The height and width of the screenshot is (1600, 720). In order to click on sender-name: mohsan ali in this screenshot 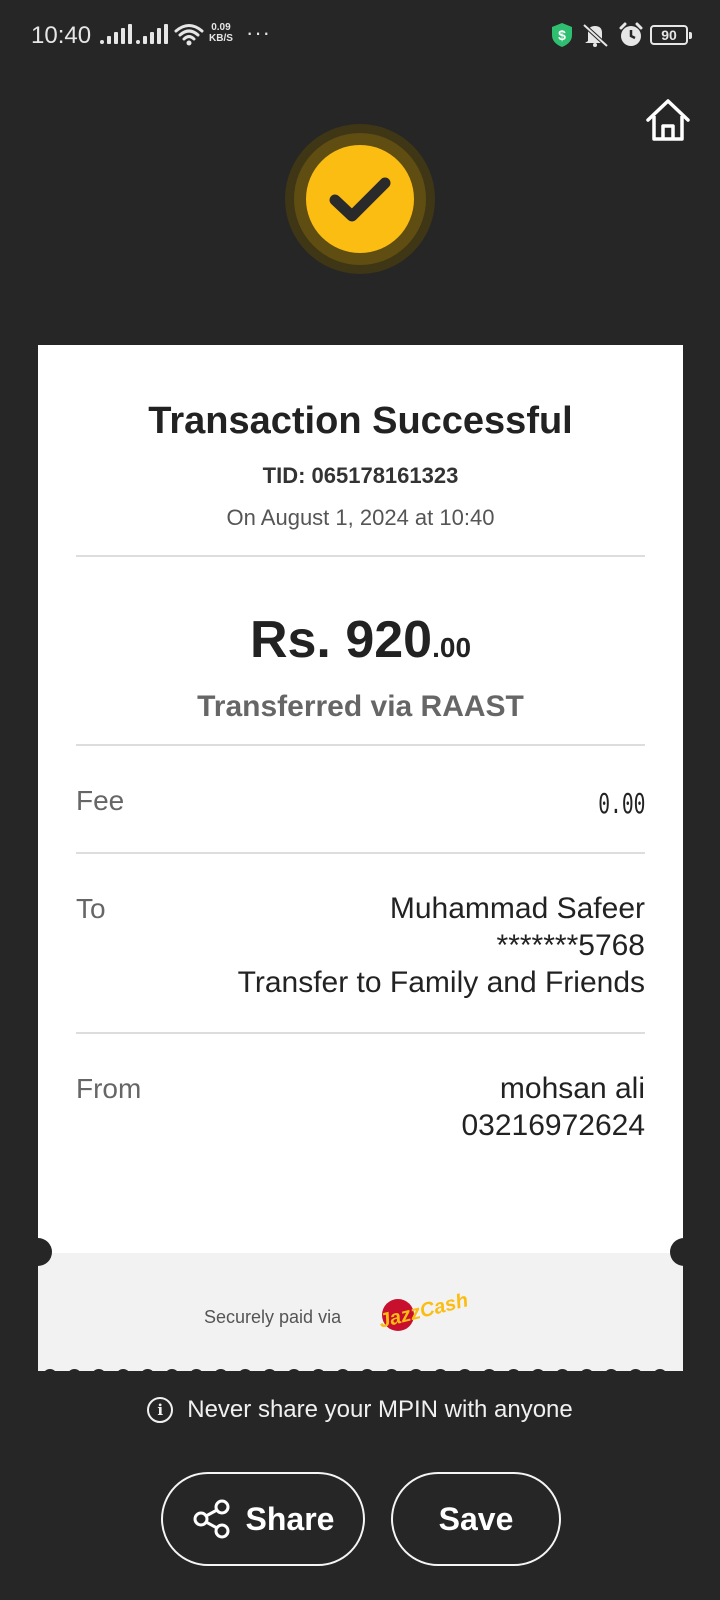, I will do `click(572, 1088)`.